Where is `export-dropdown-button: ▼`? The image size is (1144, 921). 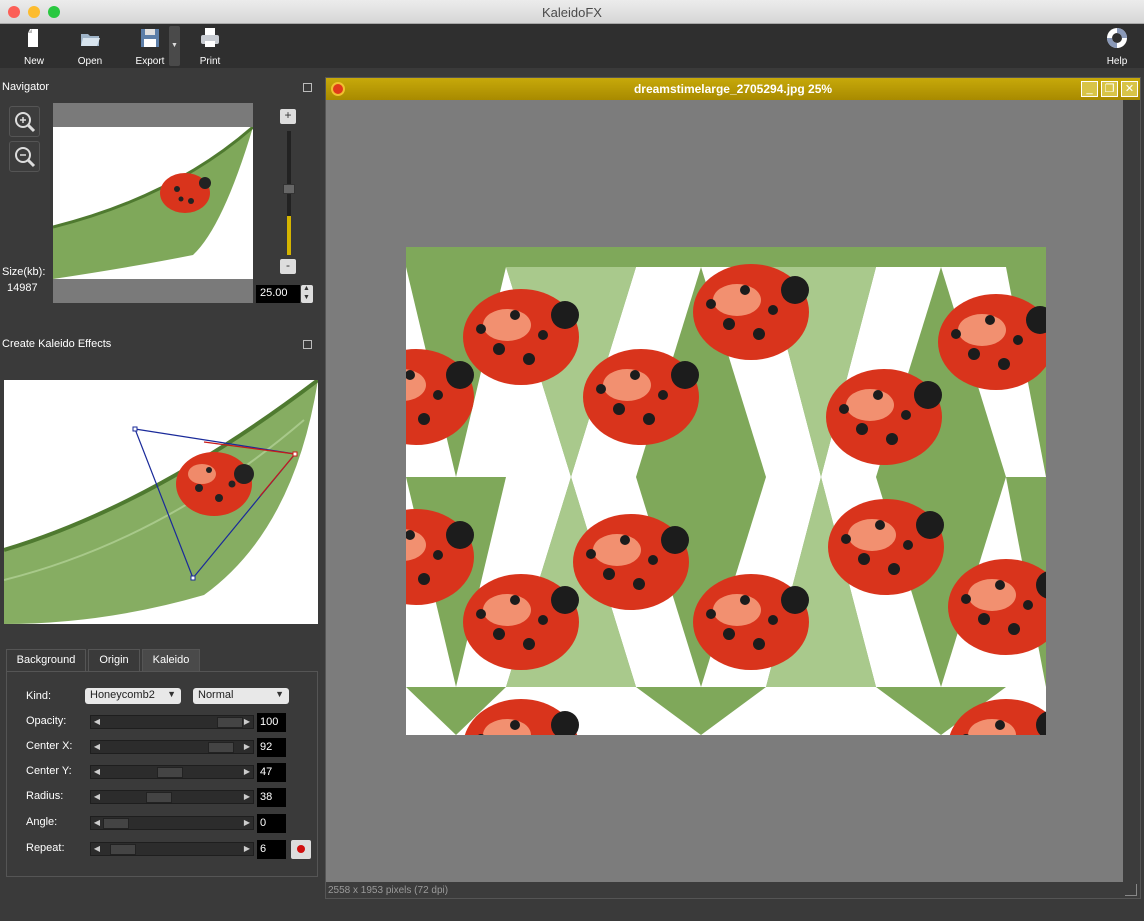
export-dropdown-button: ▼ is located at coordinates (174, 46).